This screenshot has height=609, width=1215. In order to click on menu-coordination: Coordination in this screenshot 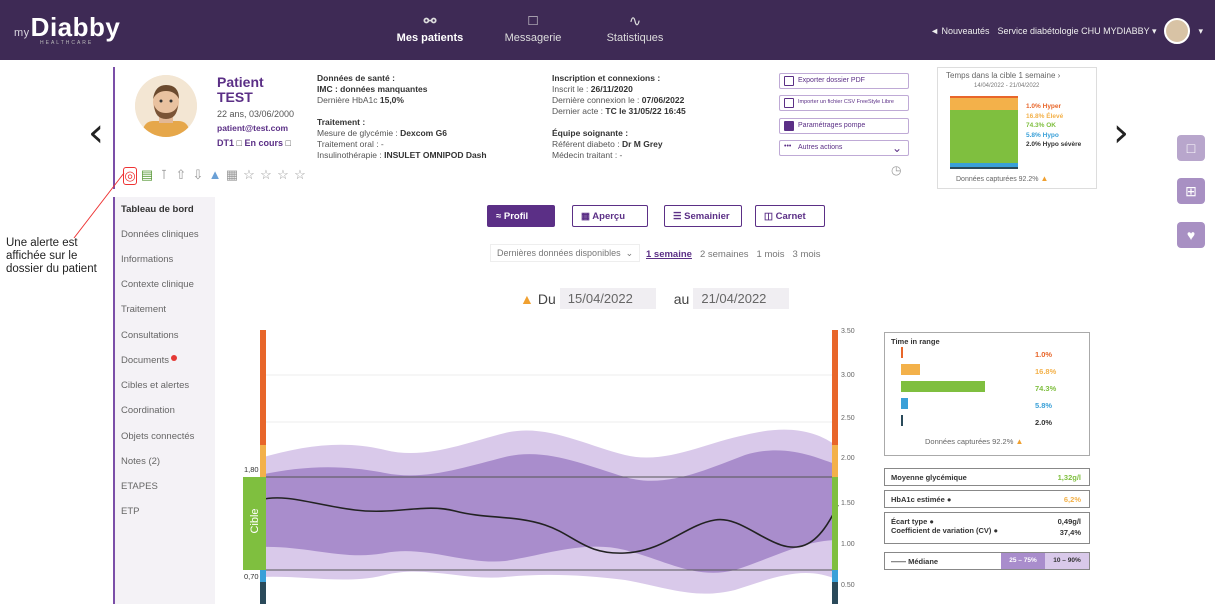, I will do `click(148, 410)`.